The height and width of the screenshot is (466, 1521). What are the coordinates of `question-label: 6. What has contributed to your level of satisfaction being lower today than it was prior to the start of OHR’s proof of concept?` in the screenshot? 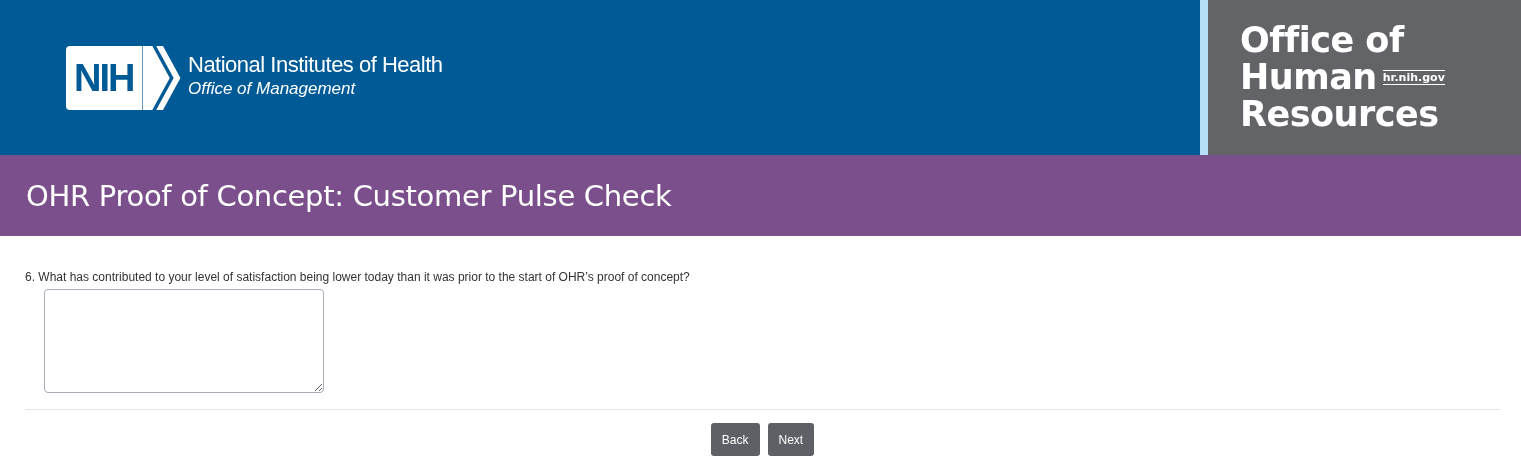 It's located at (358, 277).